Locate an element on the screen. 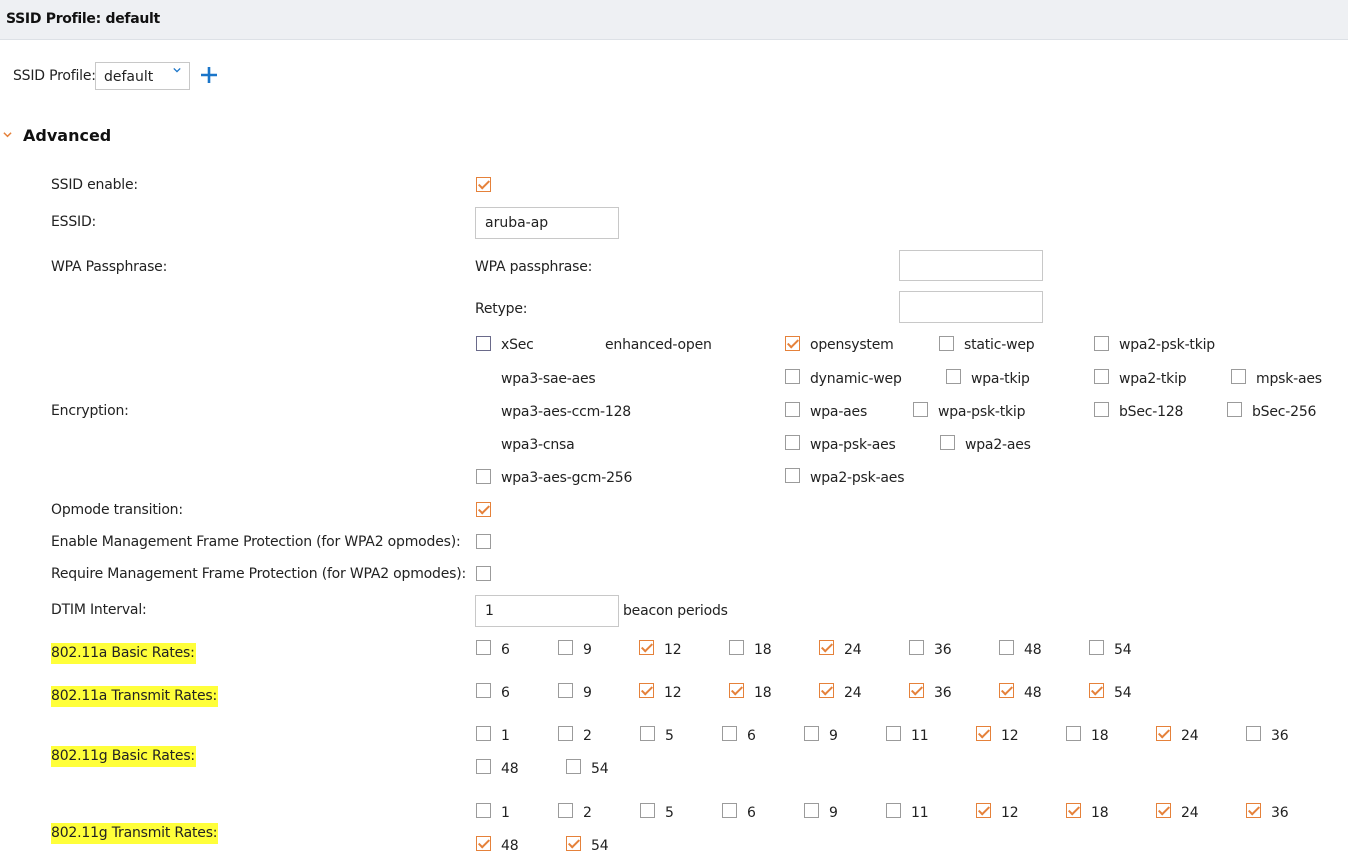  encryption-label: Encryption: is located at coordinates (90, 411).